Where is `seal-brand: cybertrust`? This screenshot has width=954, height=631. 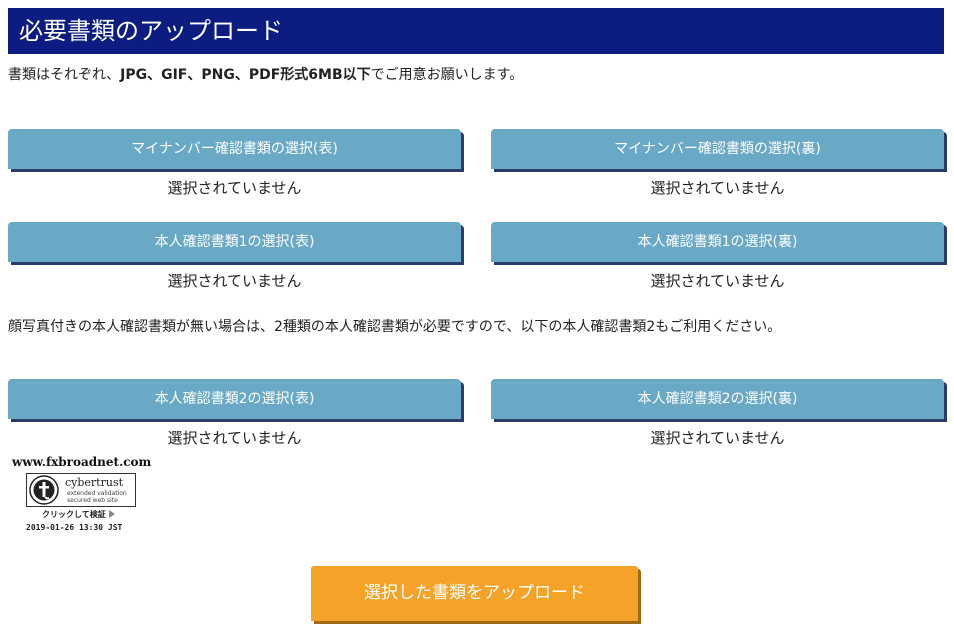
seal-brand: cybertrust is located at coordinates (94, 482).